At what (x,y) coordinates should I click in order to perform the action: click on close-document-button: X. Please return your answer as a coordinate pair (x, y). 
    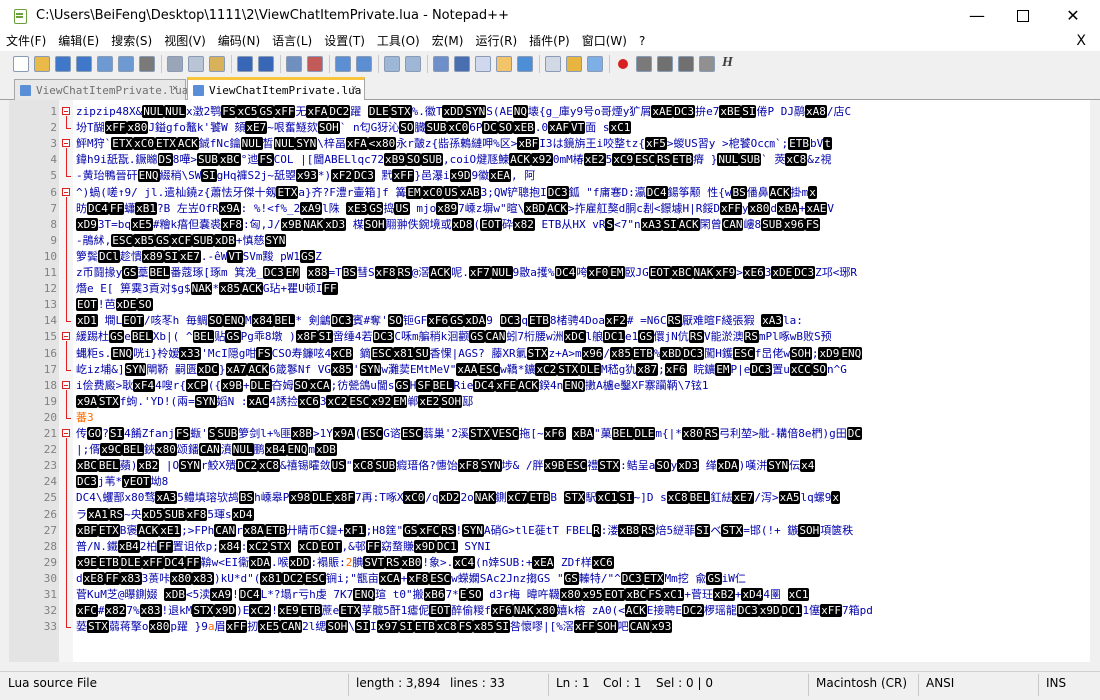
    Looking at the image, I should click on (1081, 41).